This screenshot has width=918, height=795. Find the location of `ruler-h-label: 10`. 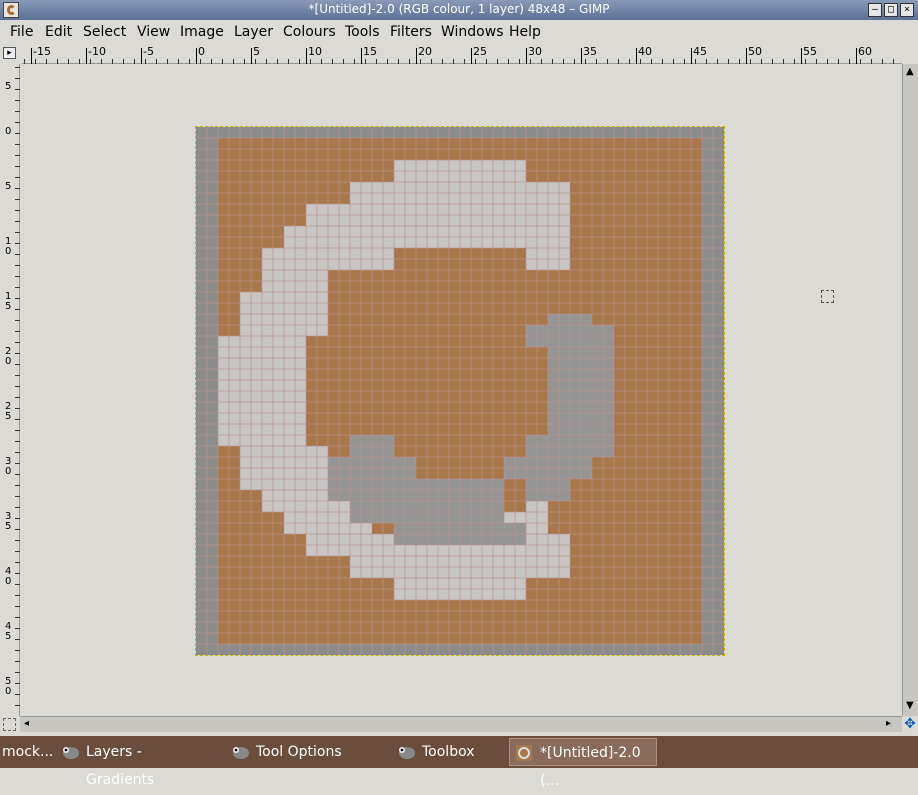

ruler-h-label: 10 is located at coordinates (315, 51).